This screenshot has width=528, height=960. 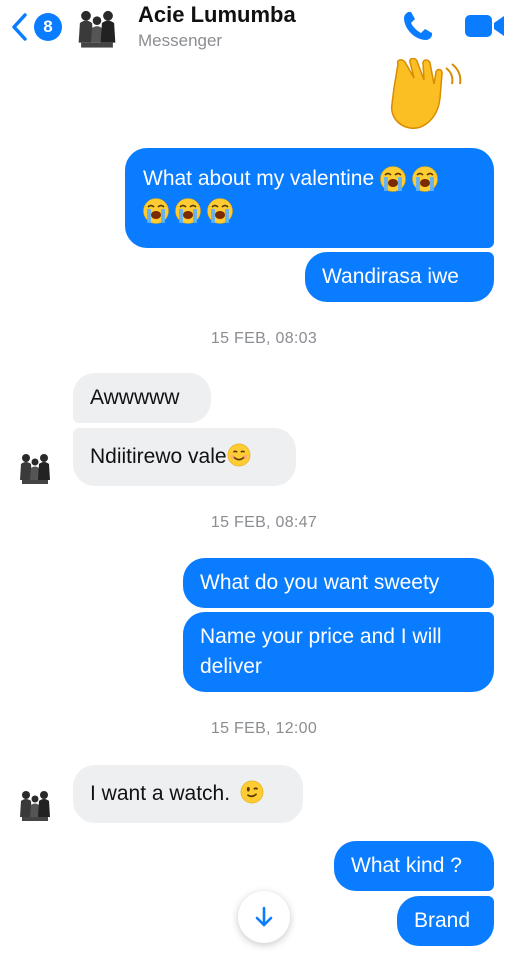 I want to click on contact-name: Acie Lumumba, so click(x=217, y=15).